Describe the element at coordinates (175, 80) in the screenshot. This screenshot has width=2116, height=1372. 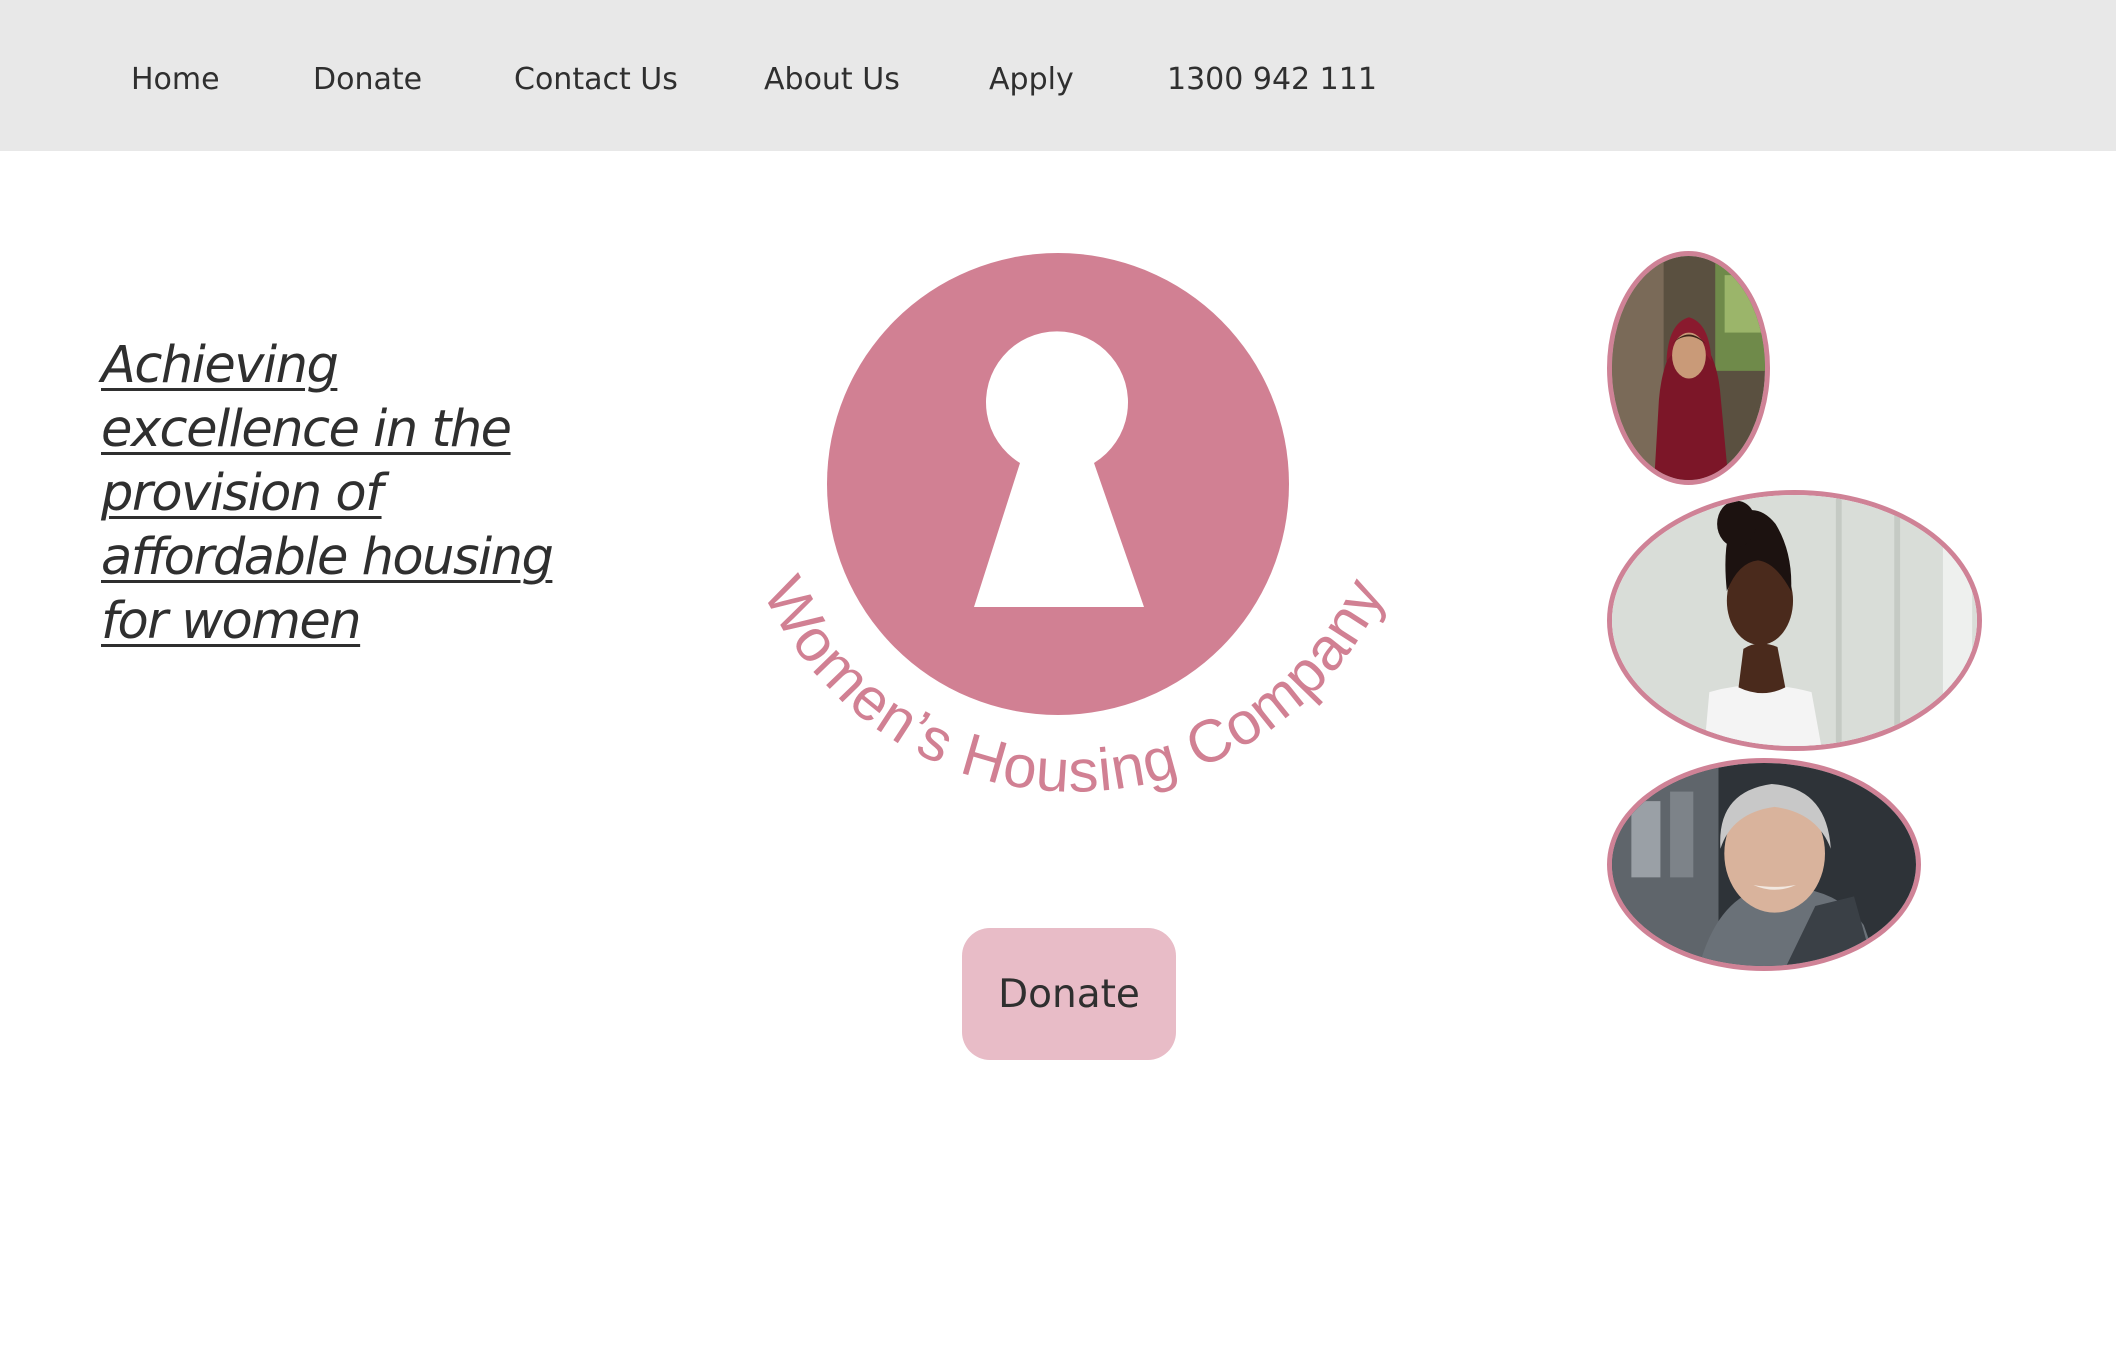
I see `nav-home-link: Home` at that location.